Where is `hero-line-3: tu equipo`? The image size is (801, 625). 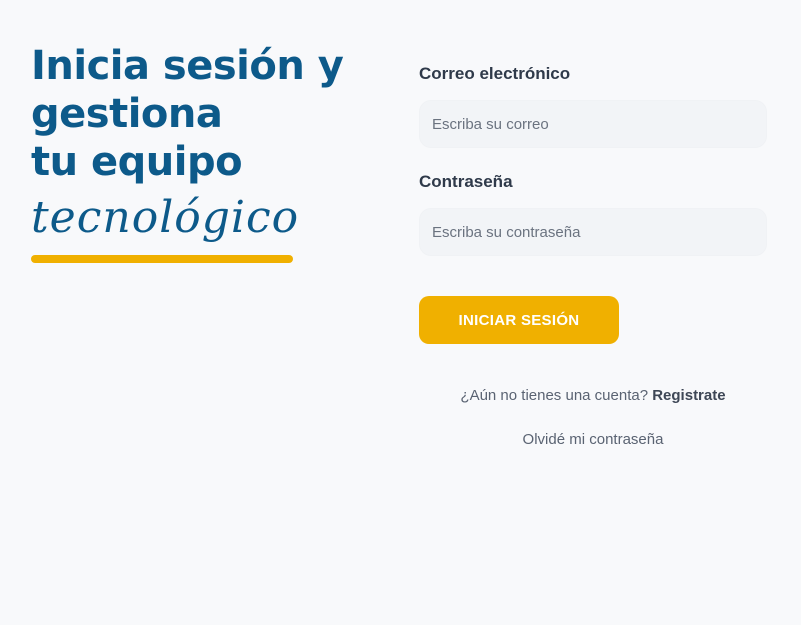 hero-line-3: tu equipo is located at coordinates (137, 162).